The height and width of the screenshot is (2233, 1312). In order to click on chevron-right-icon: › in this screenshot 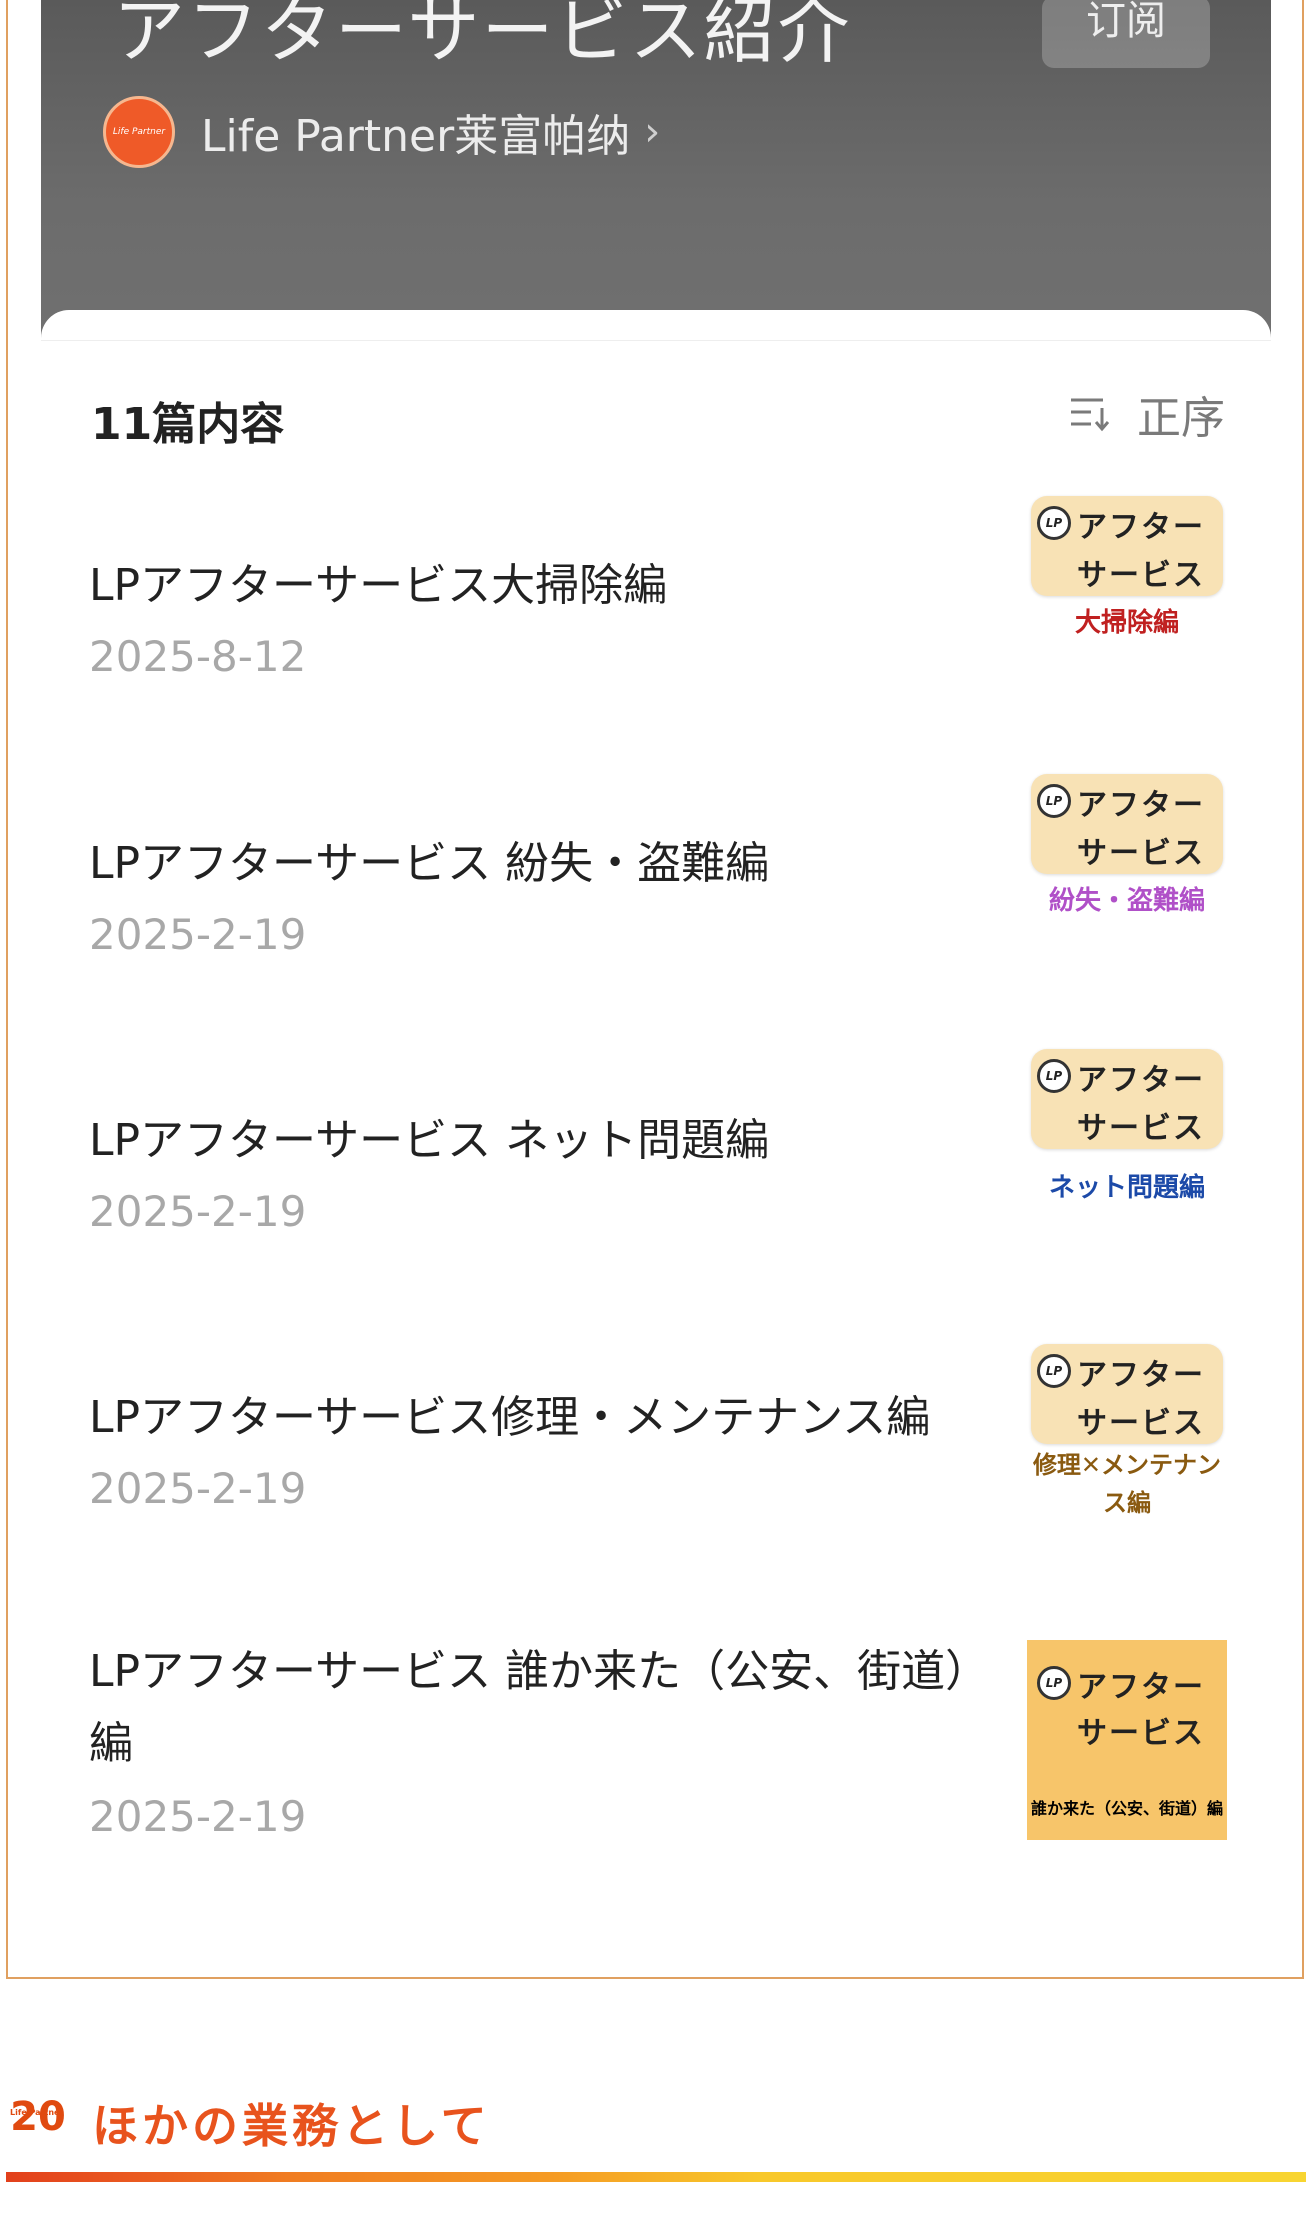, I will do `click(652, 132)`.